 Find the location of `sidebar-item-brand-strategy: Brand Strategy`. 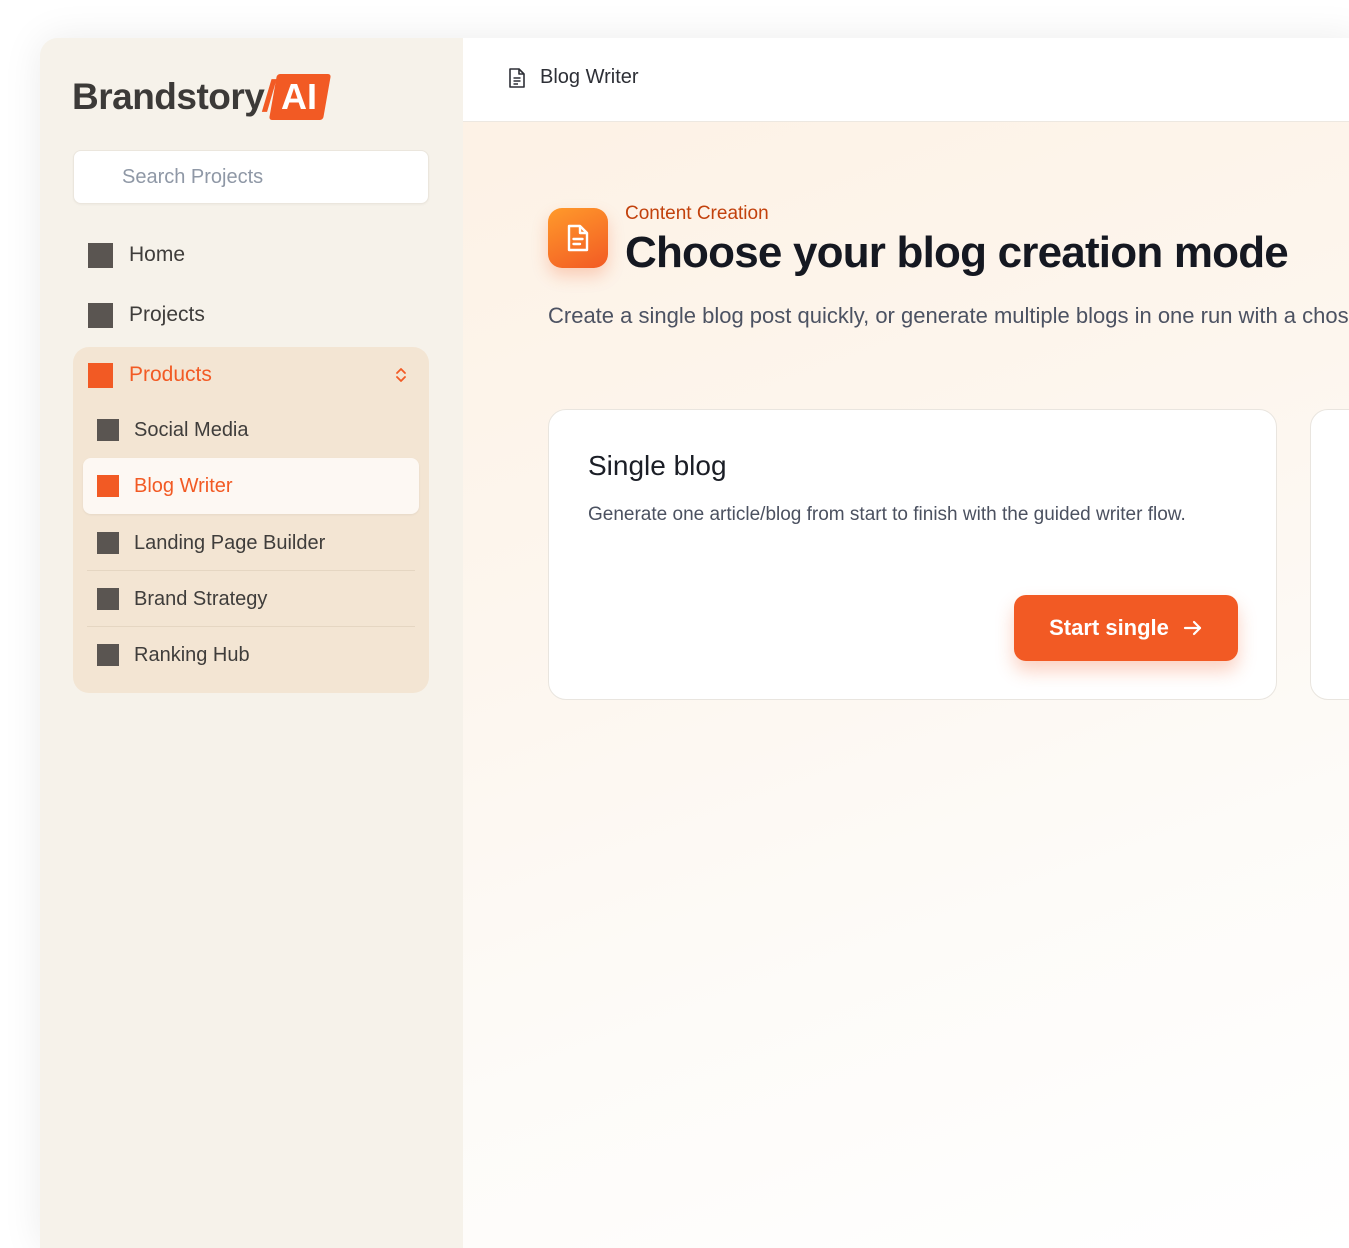

sidebar-item-brand-strategy: Brand Strategy is located at coordinates (251, 599).